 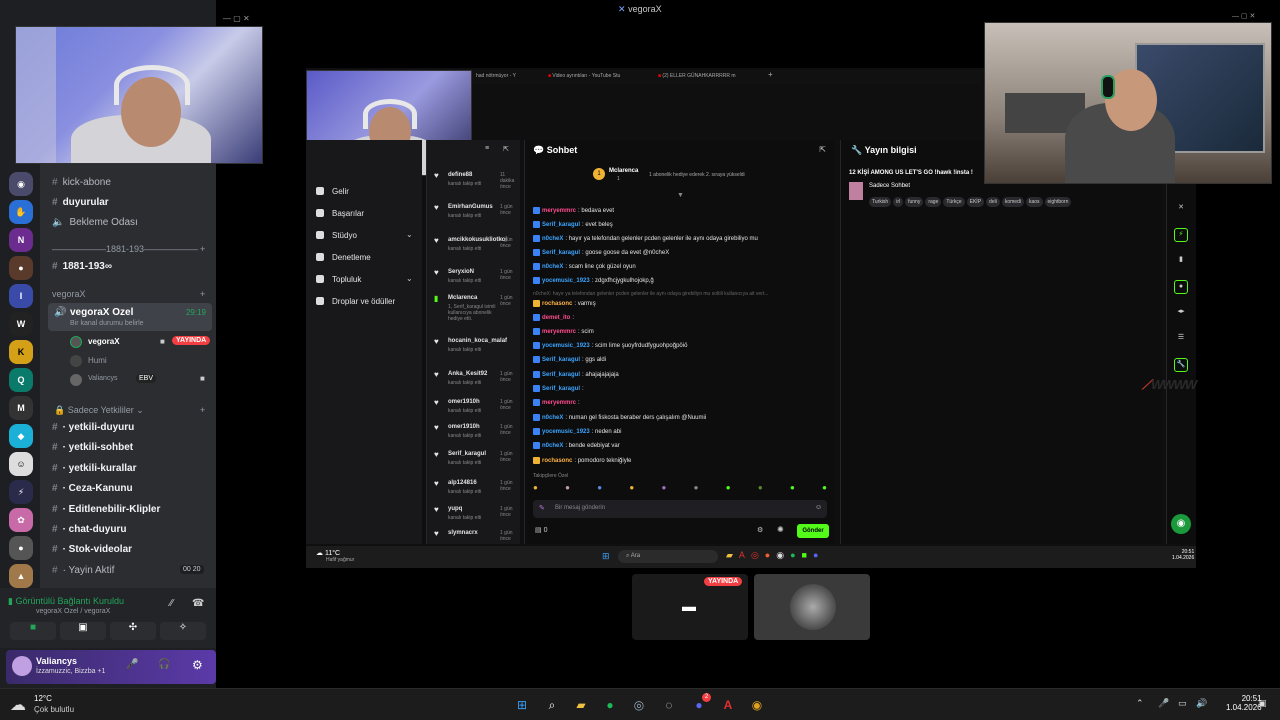 I want to click on inner-weather: ☁ 11°C, so click(x=328, y=553).